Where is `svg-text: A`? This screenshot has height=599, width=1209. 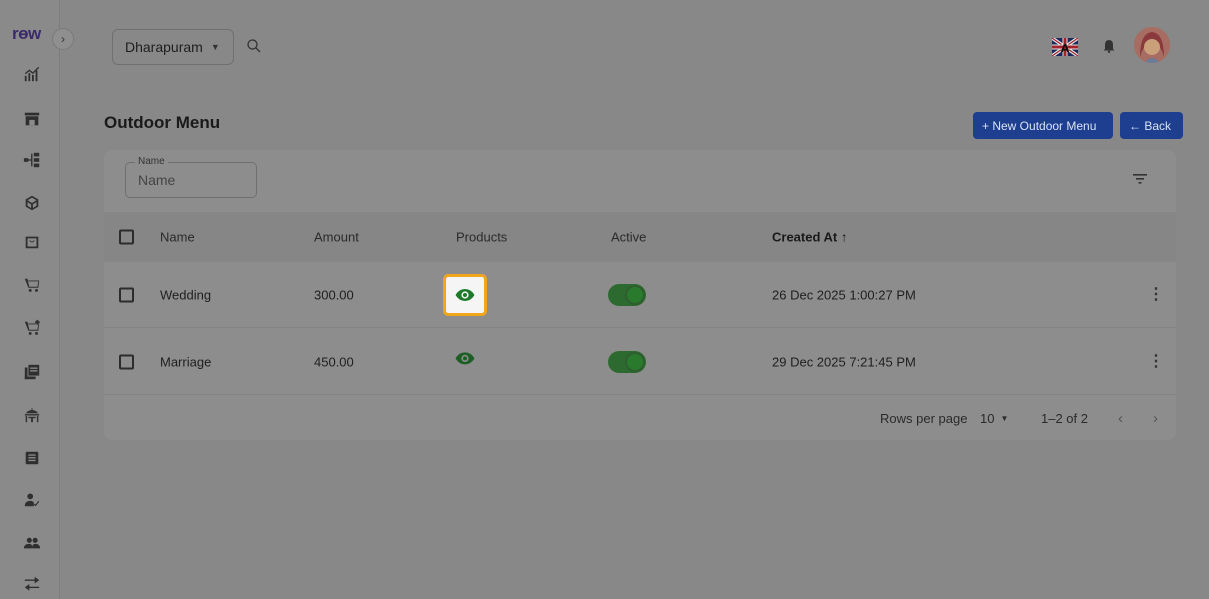
svg-text: A is located at coordinates (1065, 48).